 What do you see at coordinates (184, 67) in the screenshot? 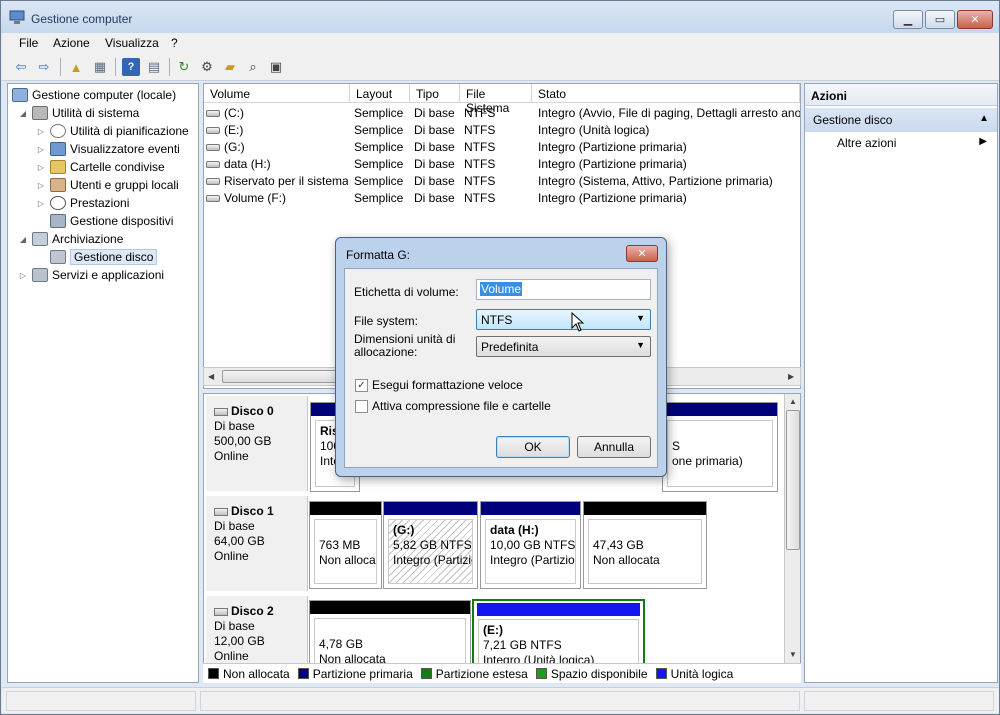
I see `refresh-icon: ↻` at bounding box center [184, 67].